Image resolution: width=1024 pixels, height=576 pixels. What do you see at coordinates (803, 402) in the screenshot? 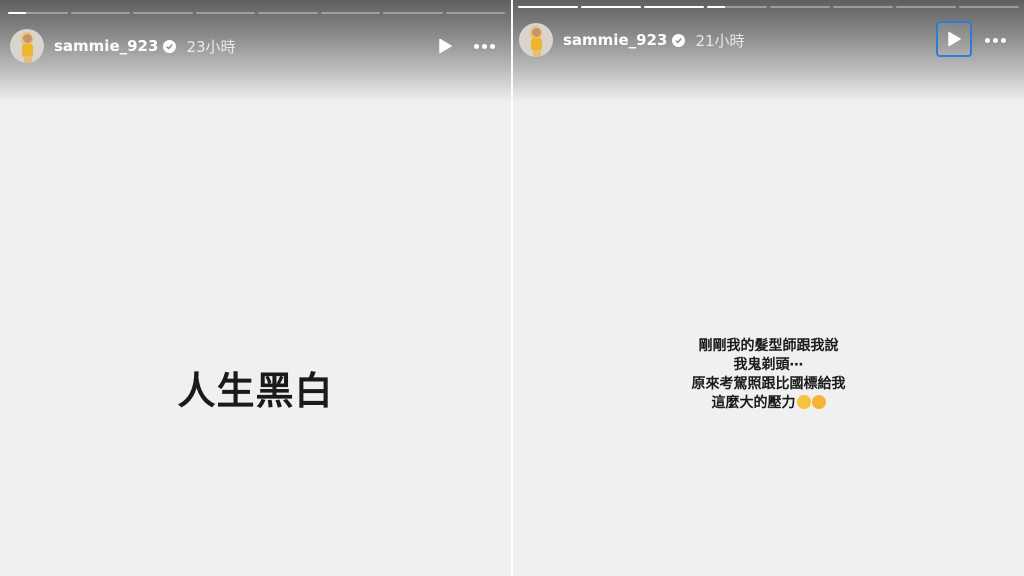
I see `flushed-face-icon` at bounding box center [803, 402].